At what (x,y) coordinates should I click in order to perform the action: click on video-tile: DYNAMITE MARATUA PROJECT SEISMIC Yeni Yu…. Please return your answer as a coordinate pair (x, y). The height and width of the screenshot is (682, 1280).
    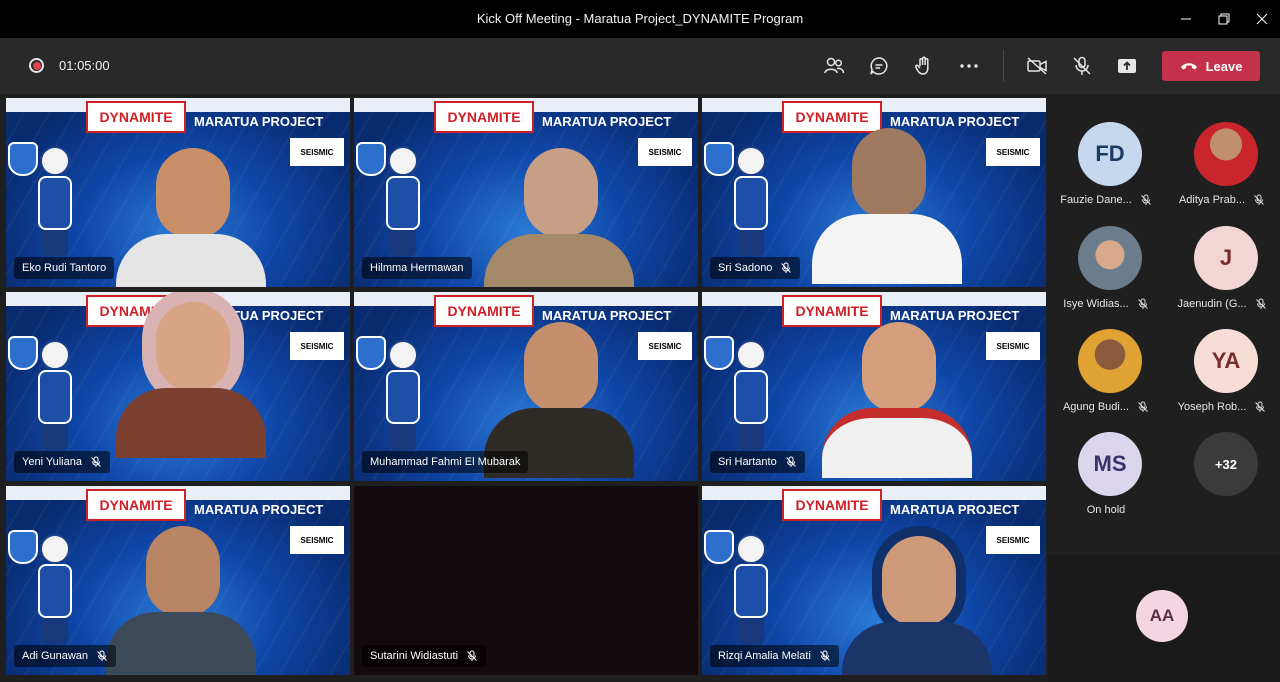
    Looking at the image, I should click on (178, 386).